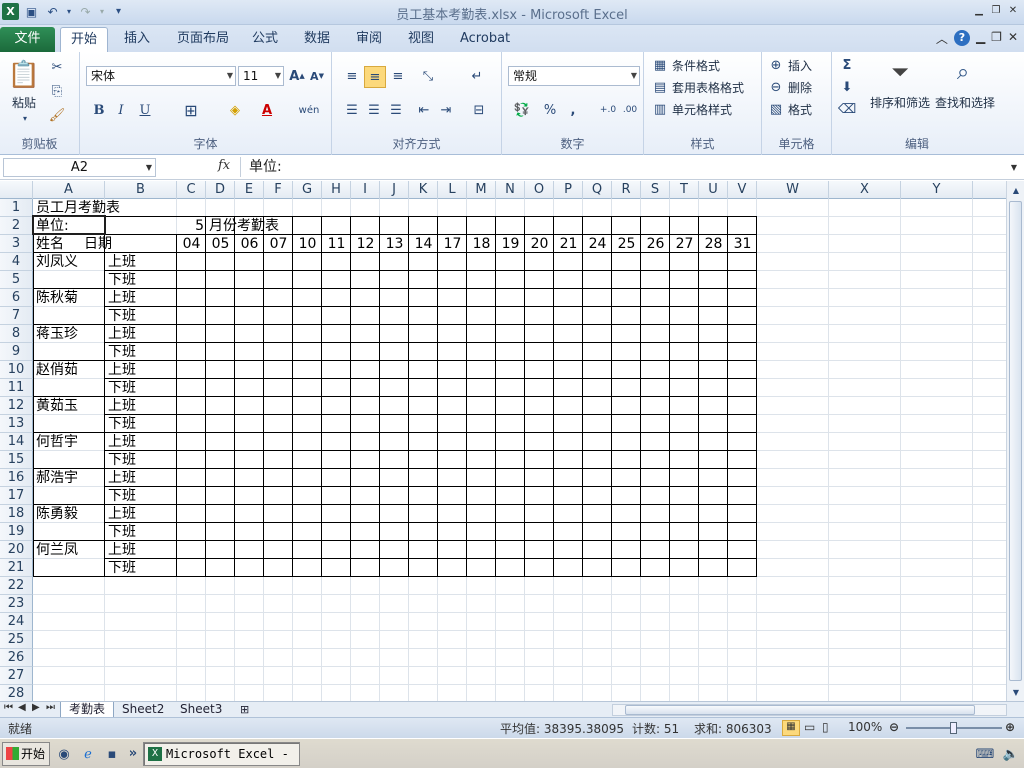  Describe the element at coordinates (793, 190) in the screenshot. I see `column-header-W: W` at that location.